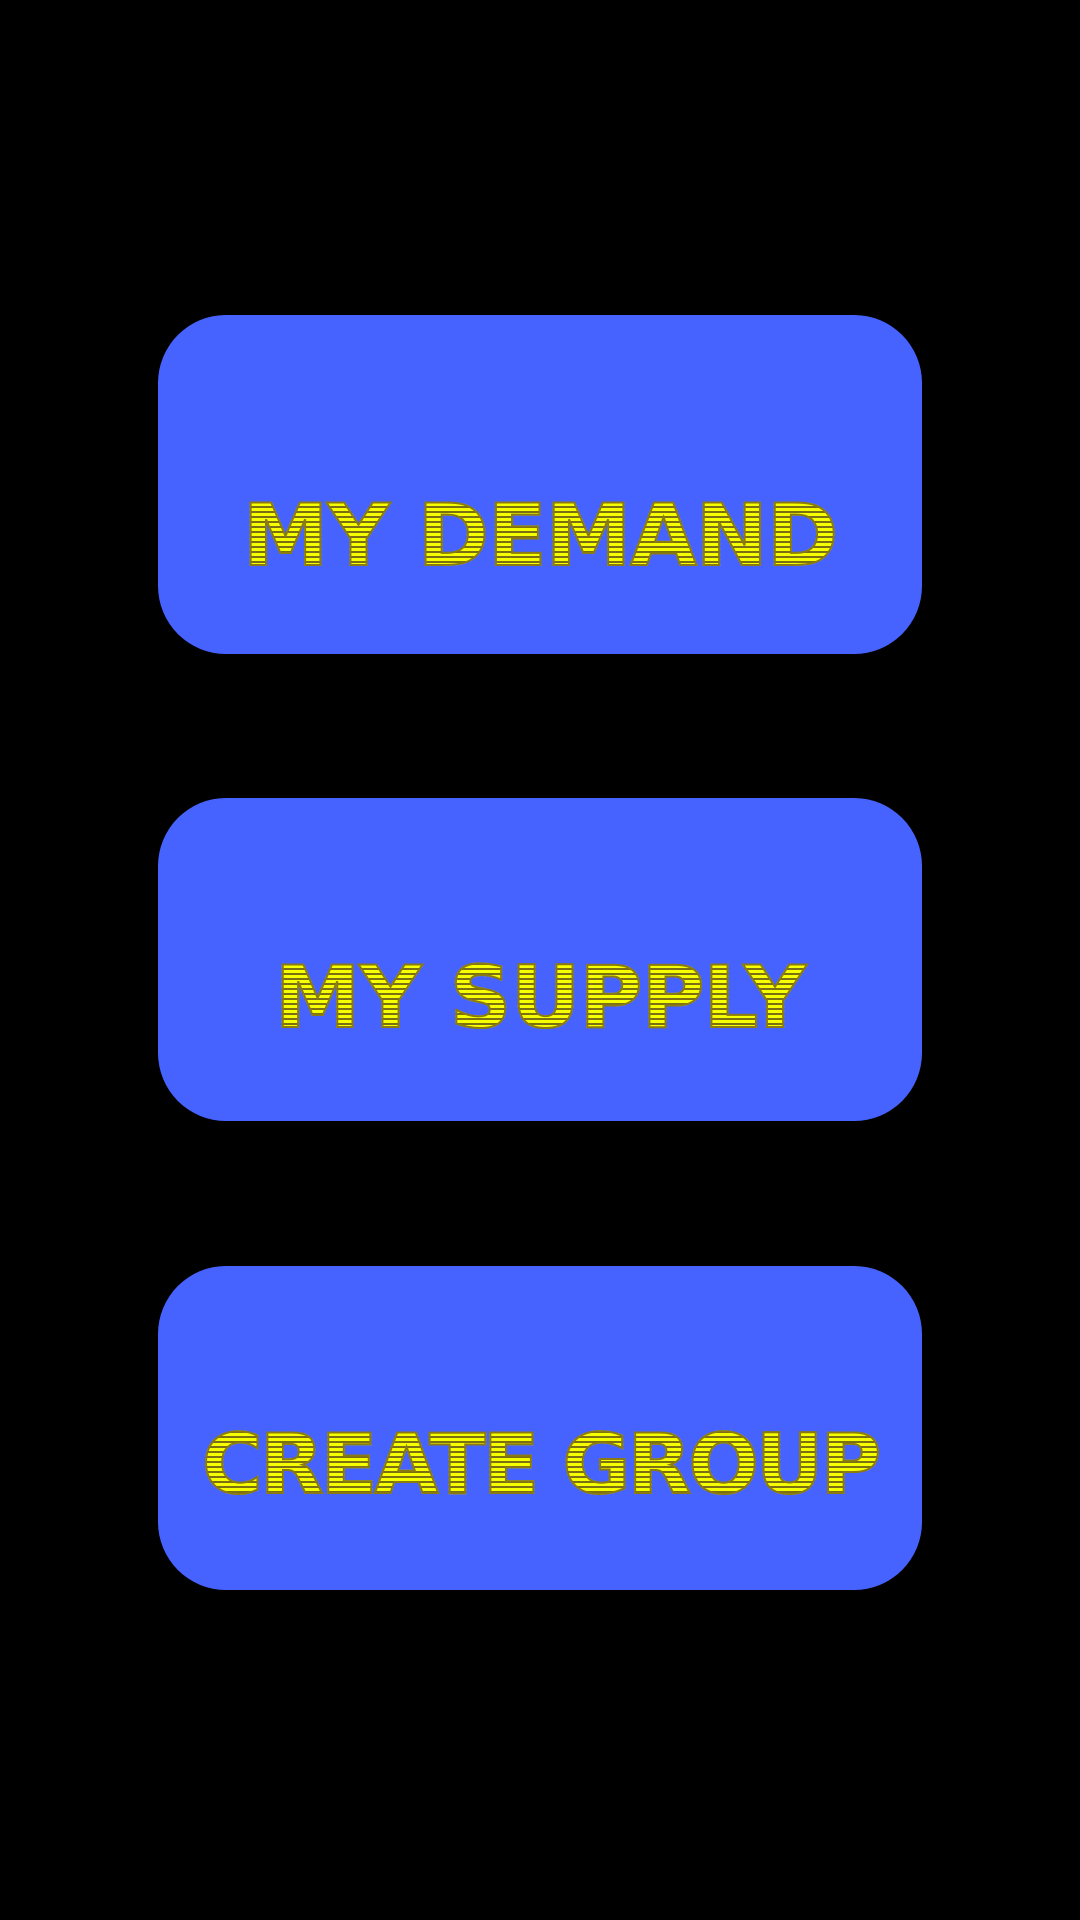 The height and width of the screenshot is (1920, 1080). What do you see at coordinates (540, 1464) in the screenshot?
I see `create-group-label: CREATE GROUP` at bounding box center [540, 1464].